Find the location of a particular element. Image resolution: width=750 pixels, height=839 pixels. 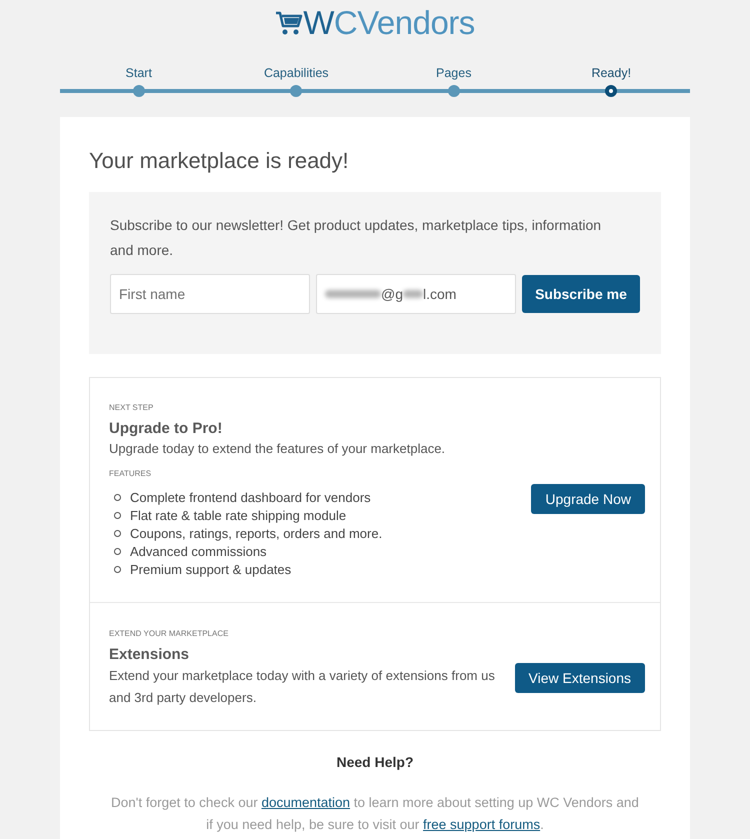

features-label: FEATURES is located at coordinates (130, 474).